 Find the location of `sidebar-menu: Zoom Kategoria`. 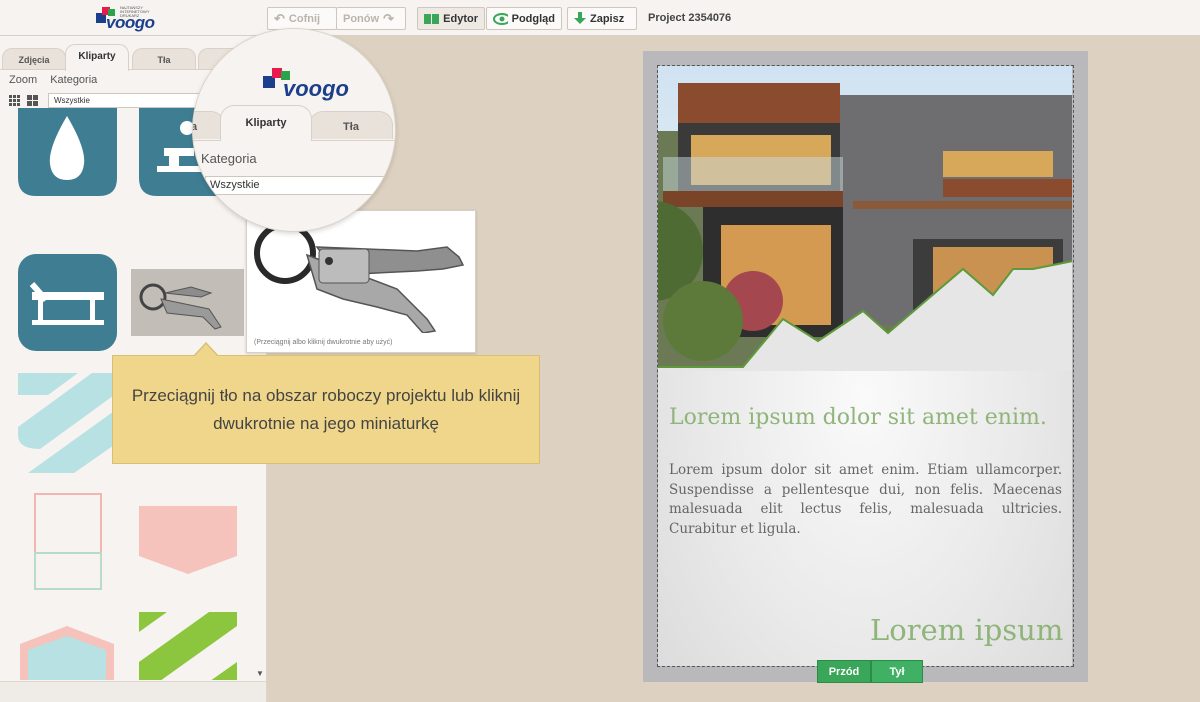

sidebar-menu: Zoom Kategoria is located at coordinates (58, 80).